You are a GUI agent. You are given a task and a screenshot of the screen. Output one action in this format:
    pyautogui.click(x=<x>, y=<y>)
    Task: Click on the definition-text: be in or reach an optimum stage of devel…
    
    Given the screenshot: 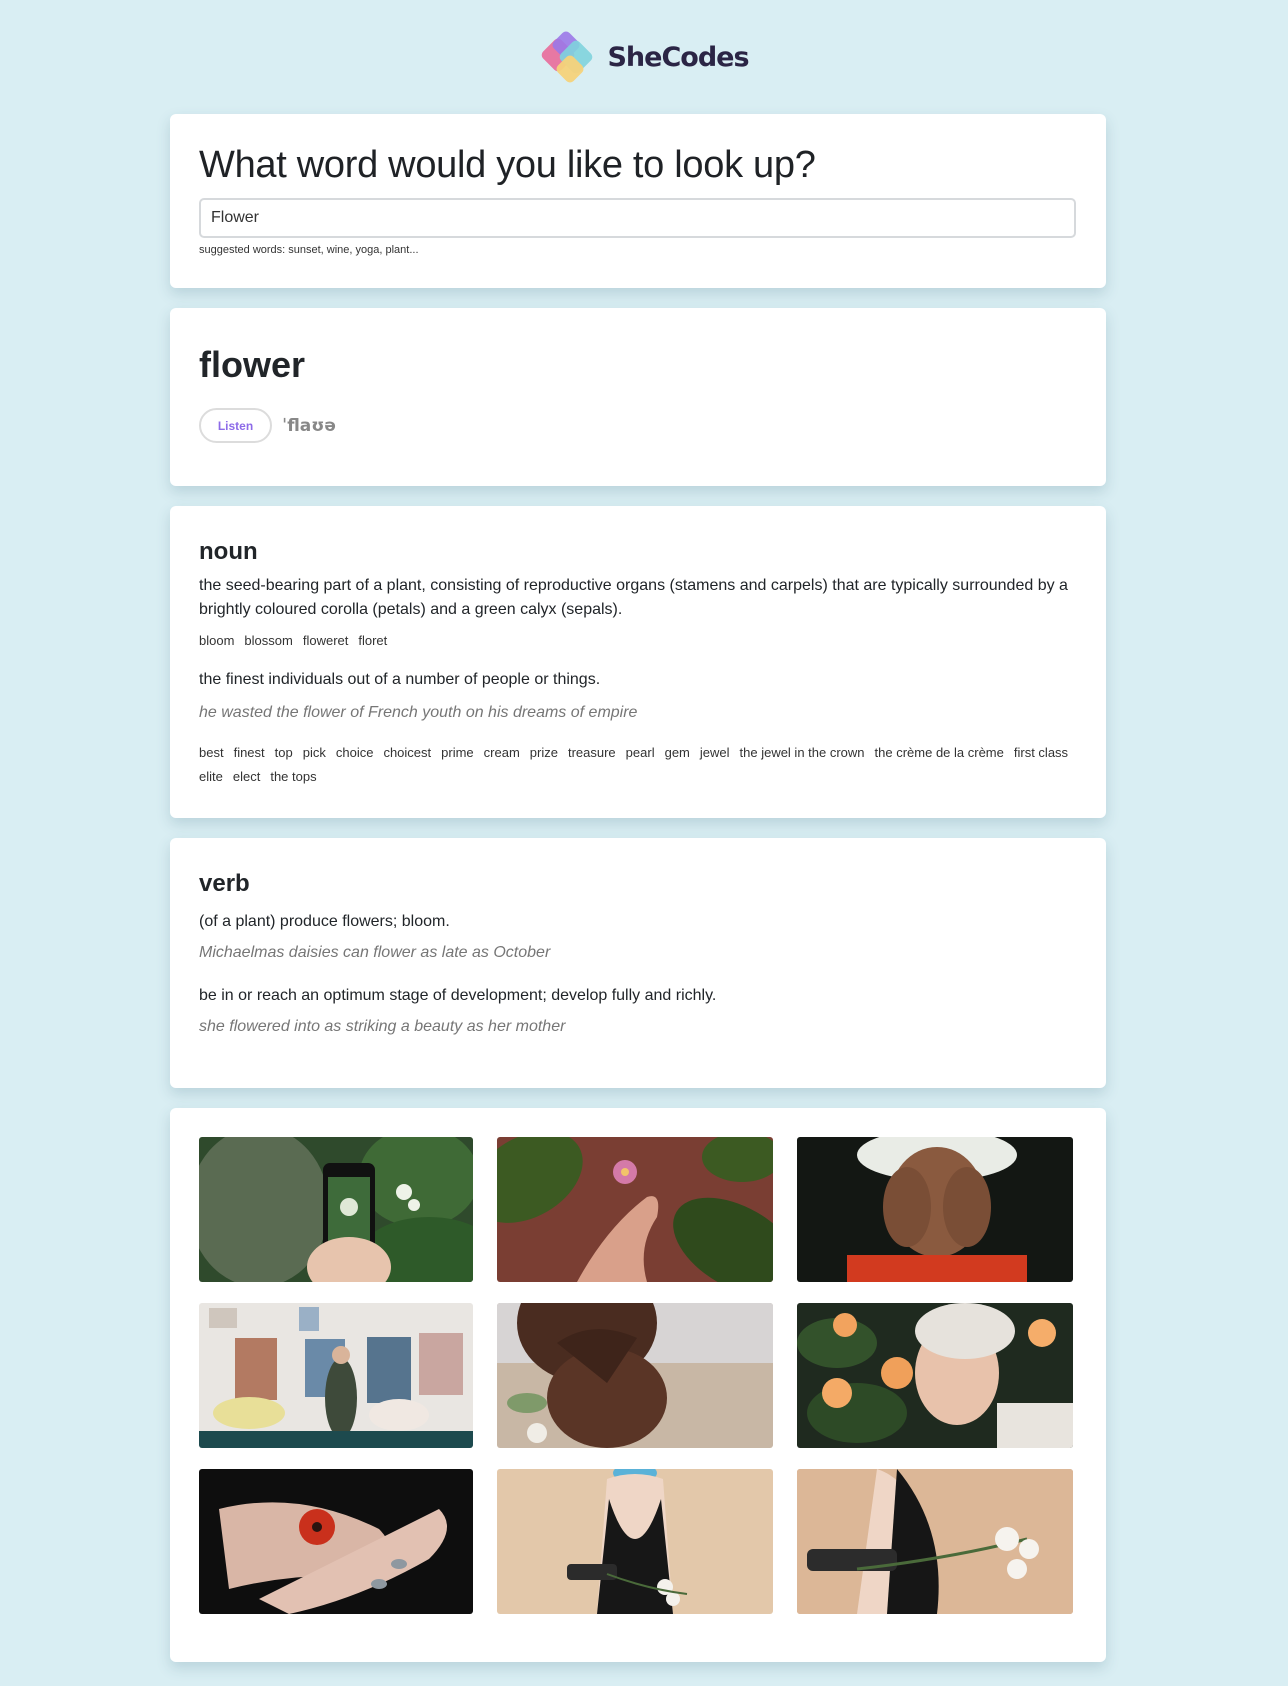 What is the action you would take?
    pyautogui.click(x=458, y=995)
    